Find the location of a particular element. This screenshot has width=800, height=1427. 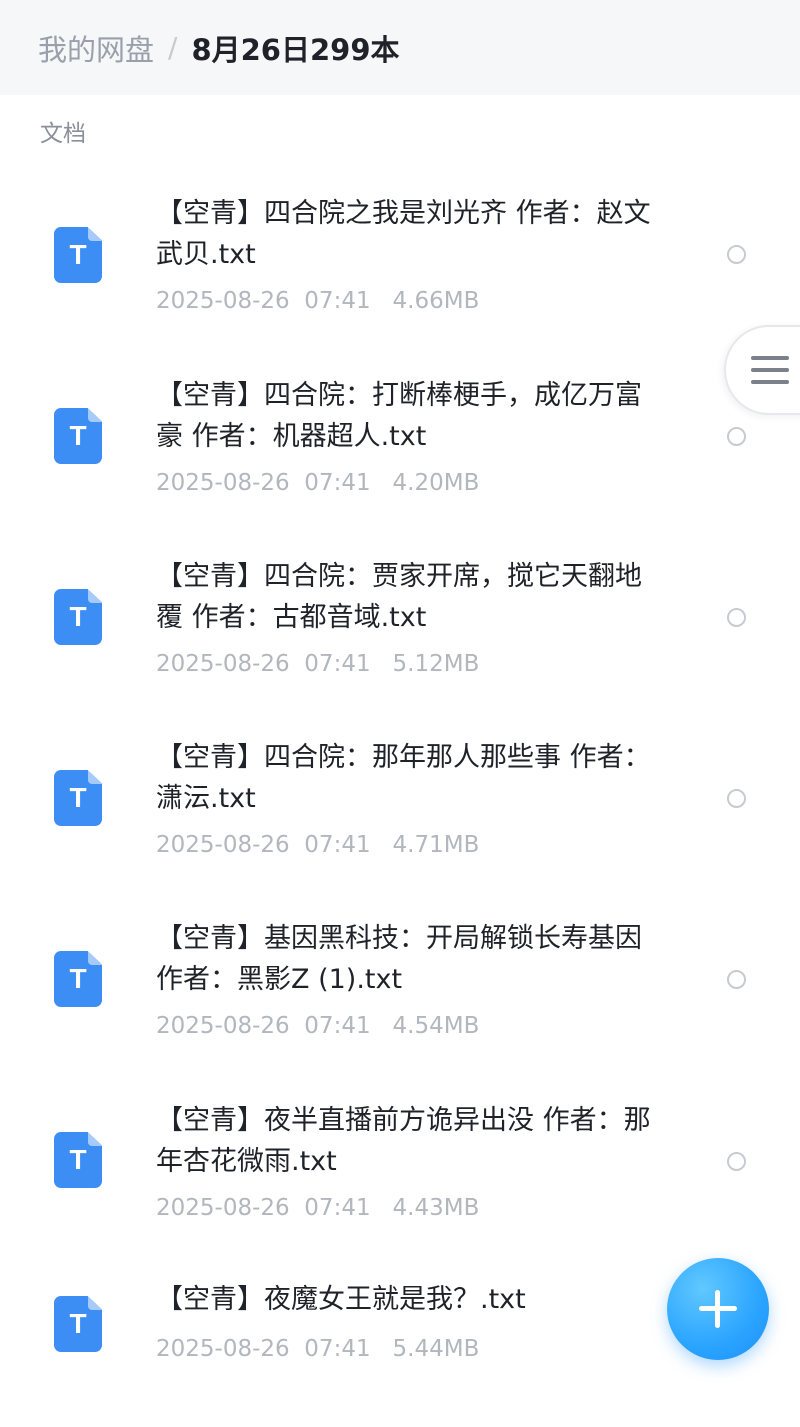

file-meta: 2025-08-26 07:41 4.43MB is located at coordinates (317, 1208).